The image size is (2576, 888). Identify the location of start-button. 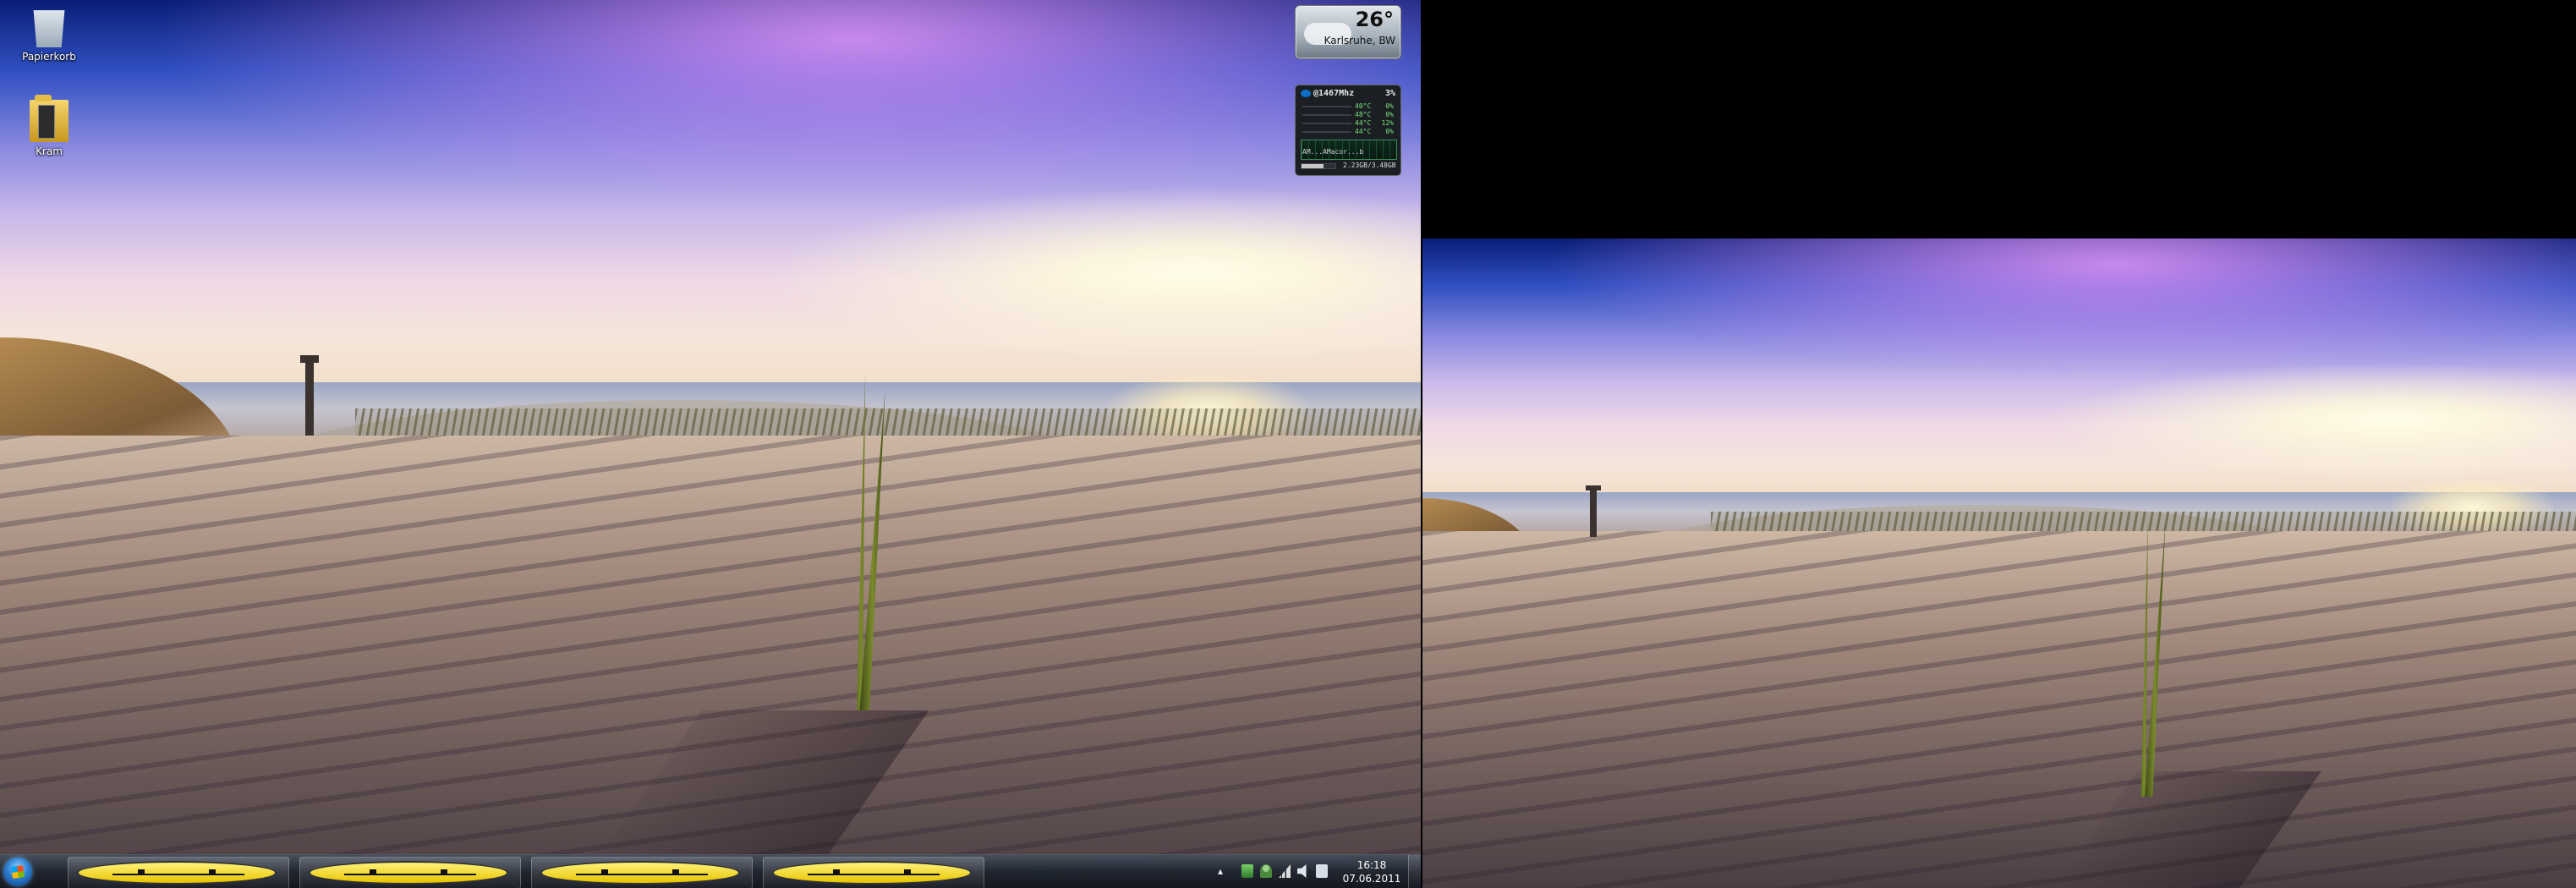
(17, 872).